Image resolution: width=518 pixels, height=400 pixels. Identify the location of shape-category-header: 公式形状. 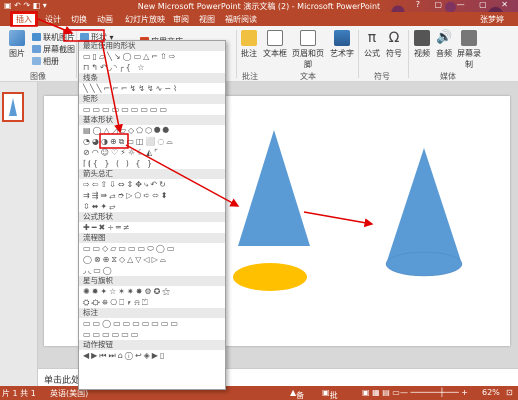
(152, 217).